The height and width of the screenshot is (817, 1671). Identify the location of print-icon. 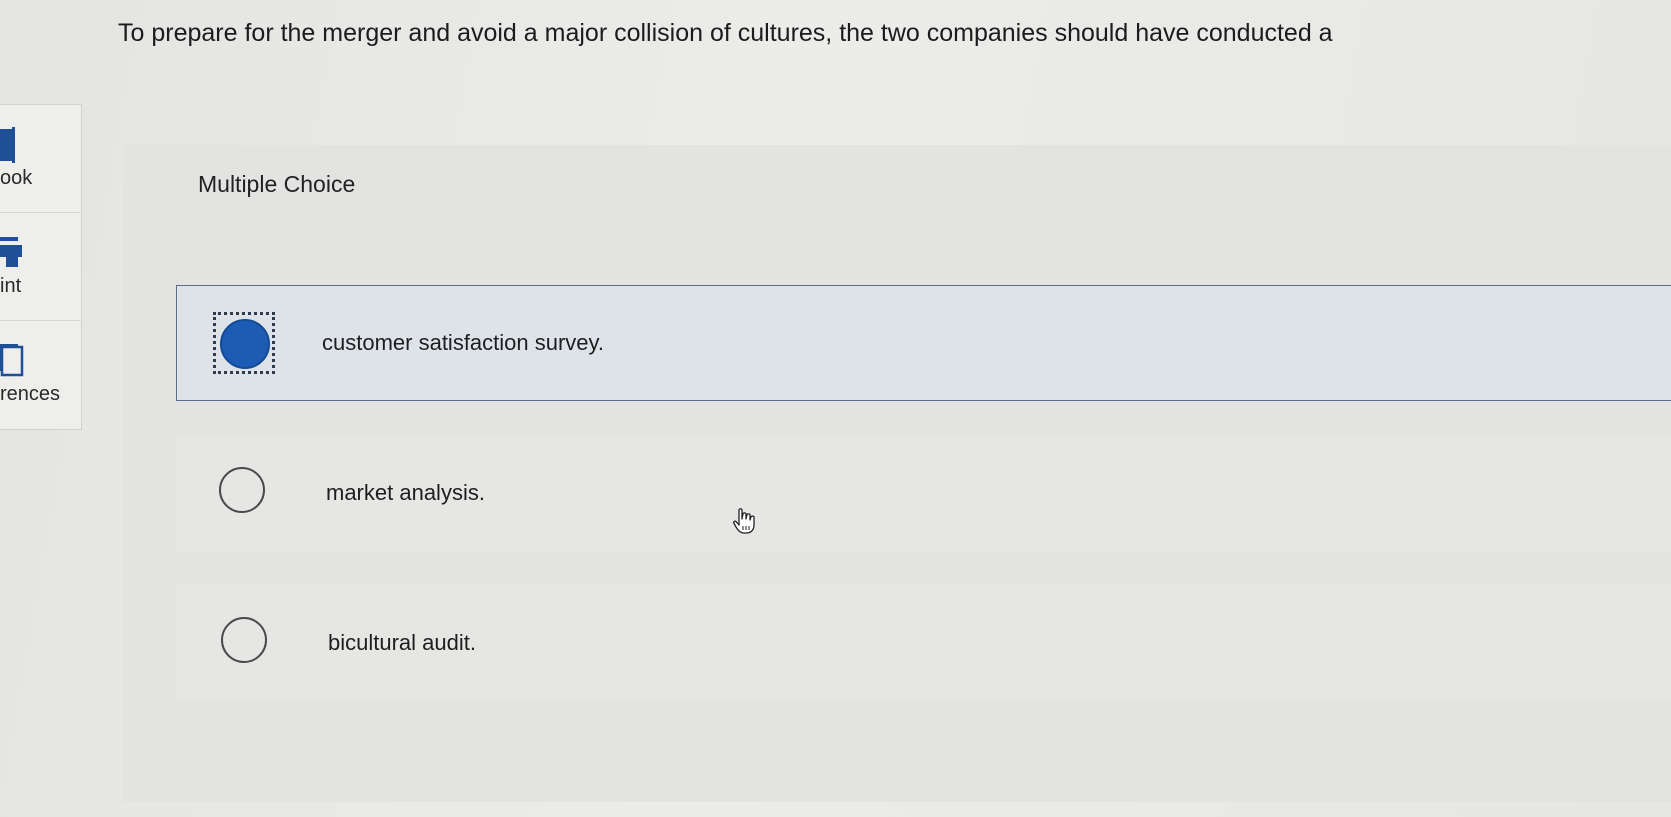
(12, 256).